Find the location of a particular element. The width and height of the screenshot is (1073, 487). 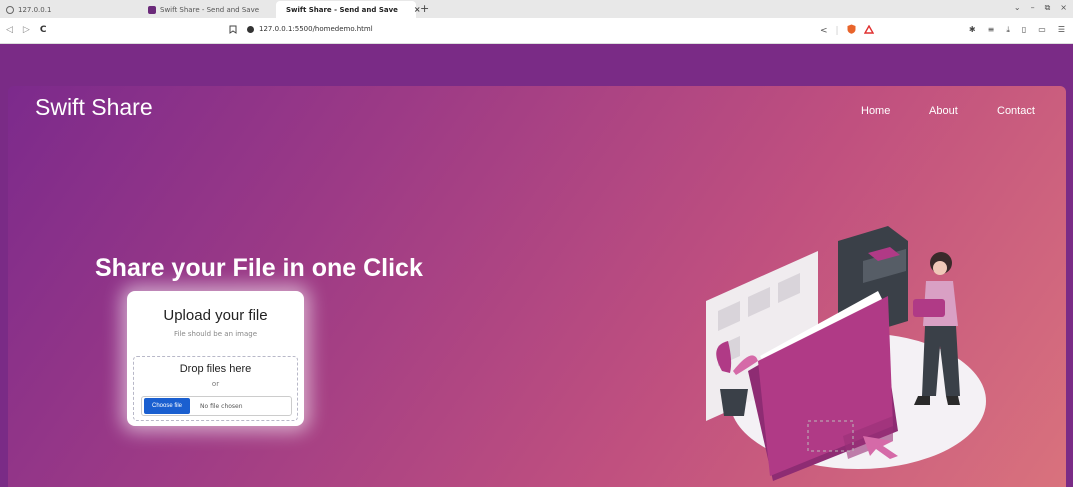

minimize-icon: – is located at coordinates (1033, 8).